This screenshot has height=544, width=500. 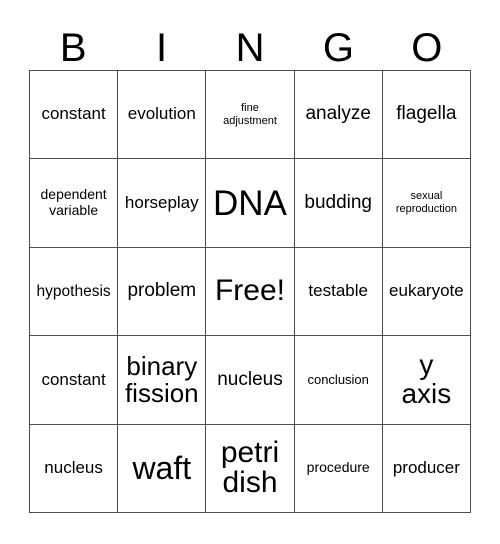 I want to click on bingo-cell-label: binary fission, so click(x=161, y=379).